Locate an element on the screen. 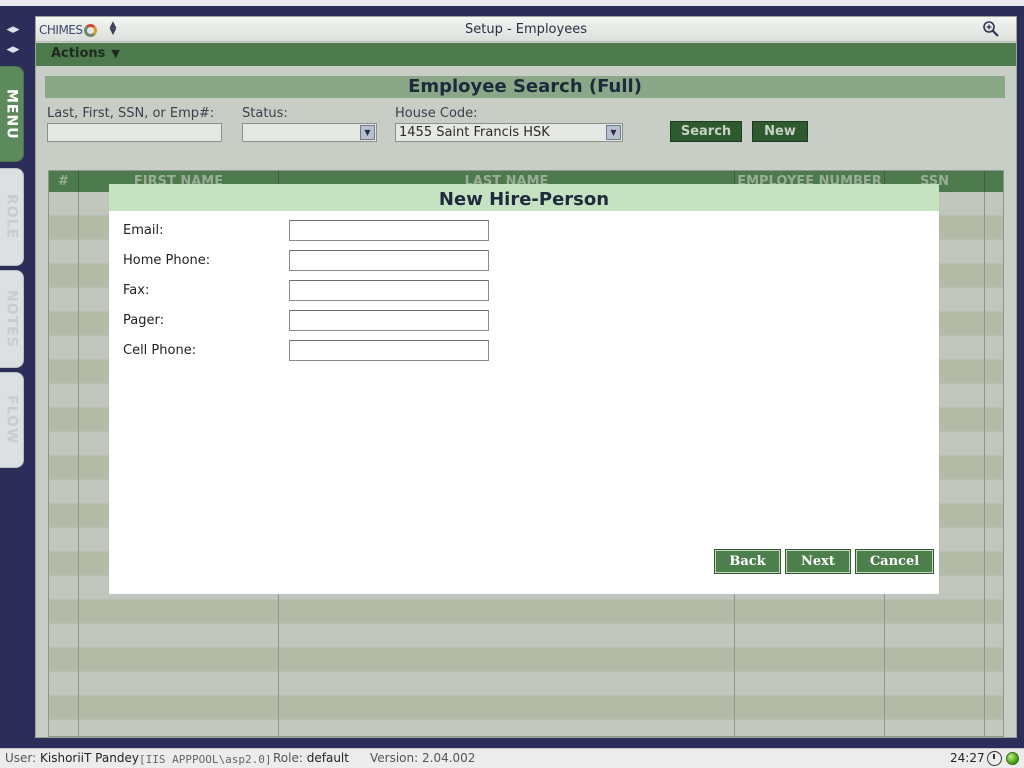 The width and height of the screenshot is (1024, 768). user-label: User: is located at coordinates (21, 758).